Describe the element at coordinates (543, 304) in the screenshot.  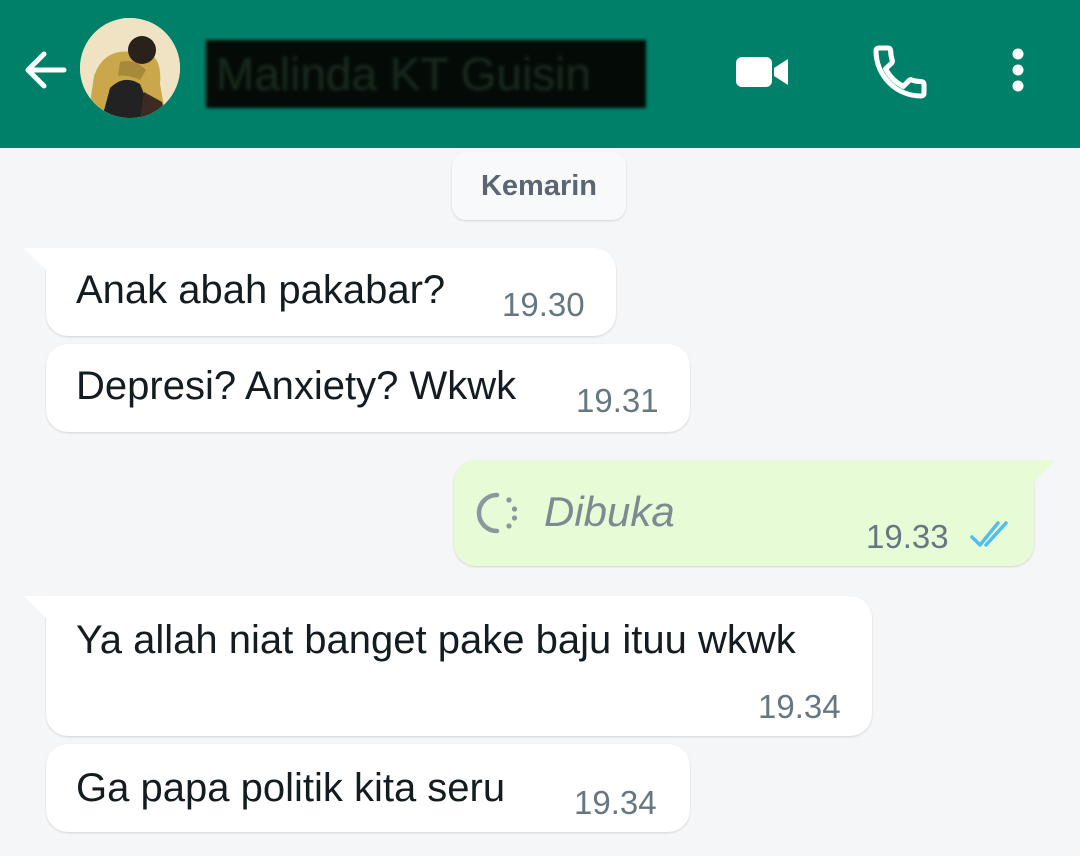
I see `message-time: 19.30` at that location.